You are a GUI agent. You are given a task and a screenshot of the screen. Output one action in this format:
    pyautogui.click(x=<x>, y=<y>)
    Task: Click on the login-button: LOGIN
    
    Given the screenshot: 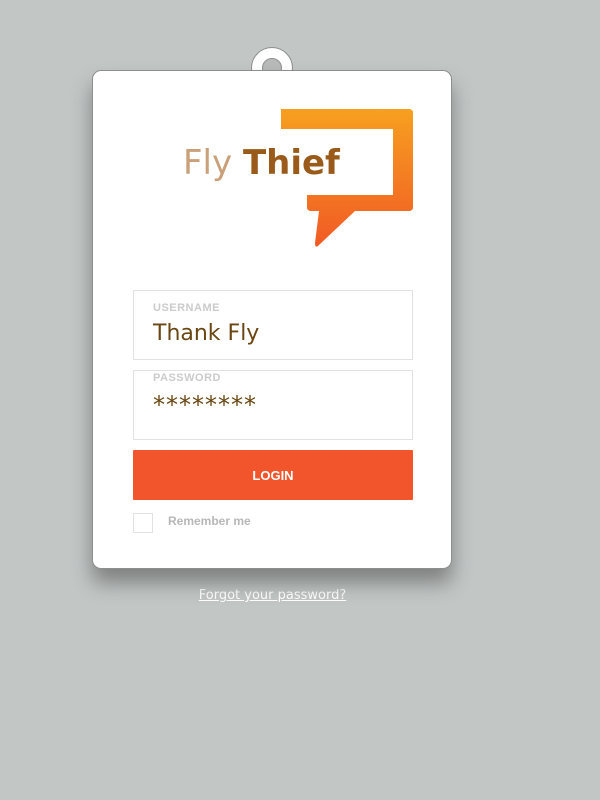 What is the action you would take?
    pyautogui.click(x=273, y=475)
    